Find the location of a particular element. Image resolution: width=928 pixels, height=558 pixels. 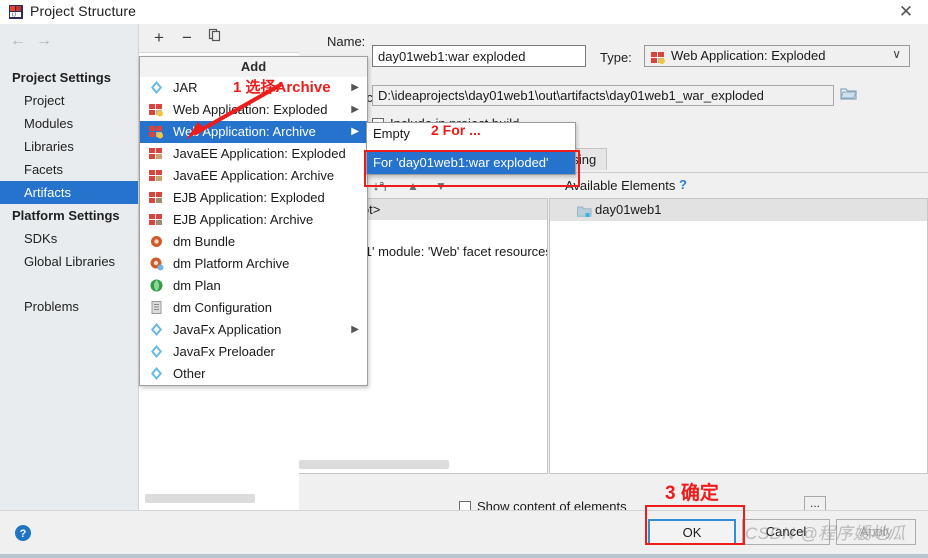

artifact-type-select: Web Application: Exploded ∨ is located at coordinates (777, 56).